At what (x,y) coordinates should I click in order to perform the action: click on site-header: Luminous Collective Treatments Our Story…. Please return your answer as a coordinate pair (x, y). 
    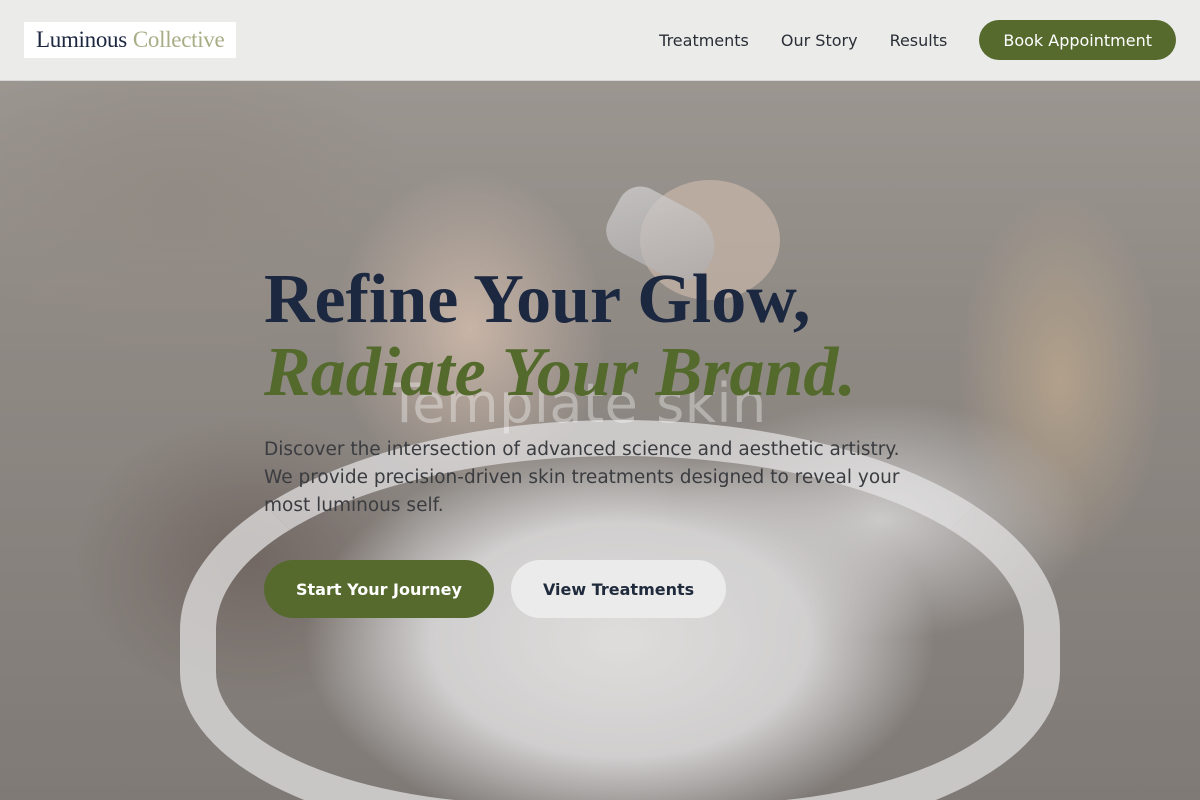
    Looking at the image, I should click on (600, 40).